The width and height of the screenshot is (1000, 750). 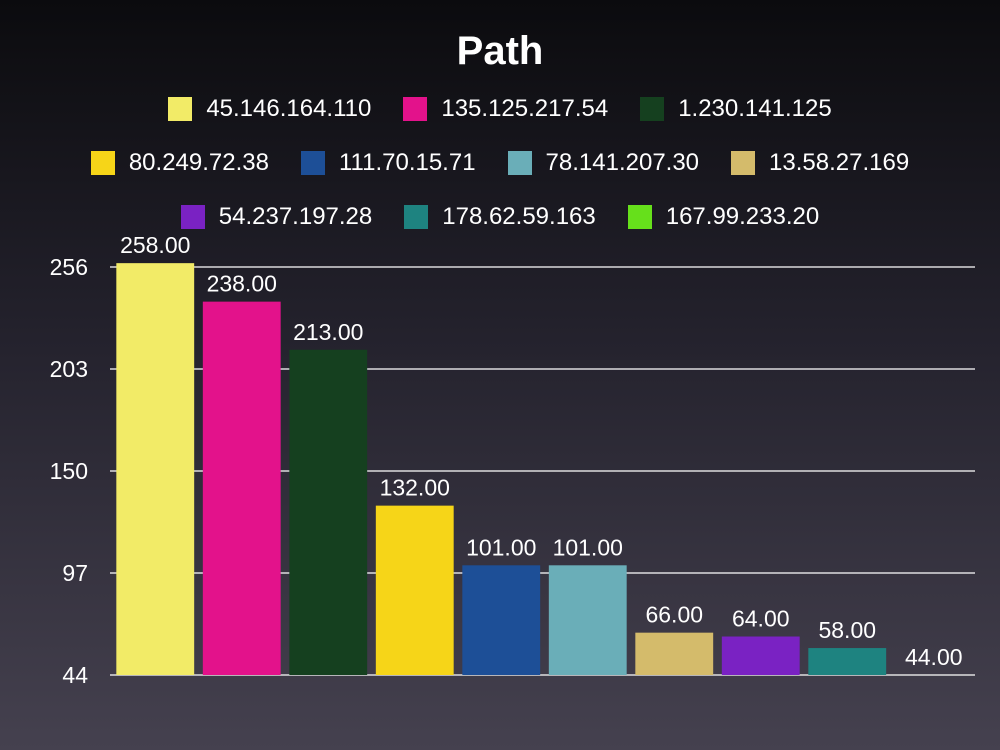 I want to click on bar-value-label: 64.00, so click(x=761, y=619).